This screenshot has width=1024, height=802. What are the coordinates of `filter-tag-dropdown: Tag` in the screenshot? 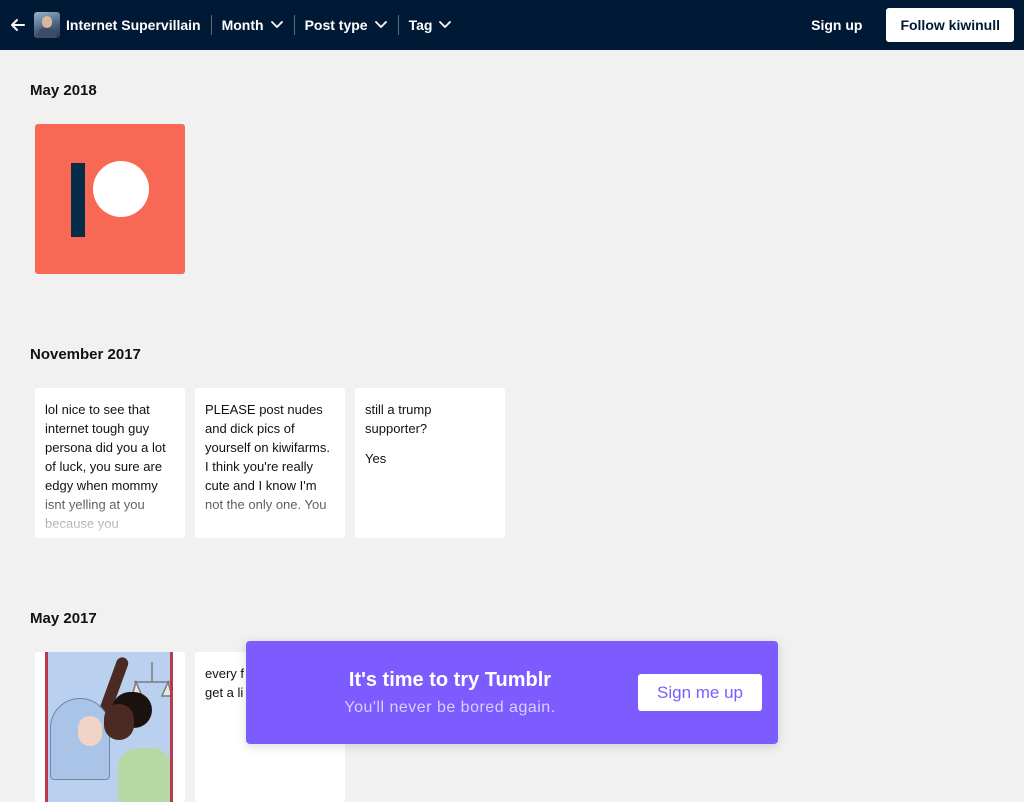 It's located at (431, 25).